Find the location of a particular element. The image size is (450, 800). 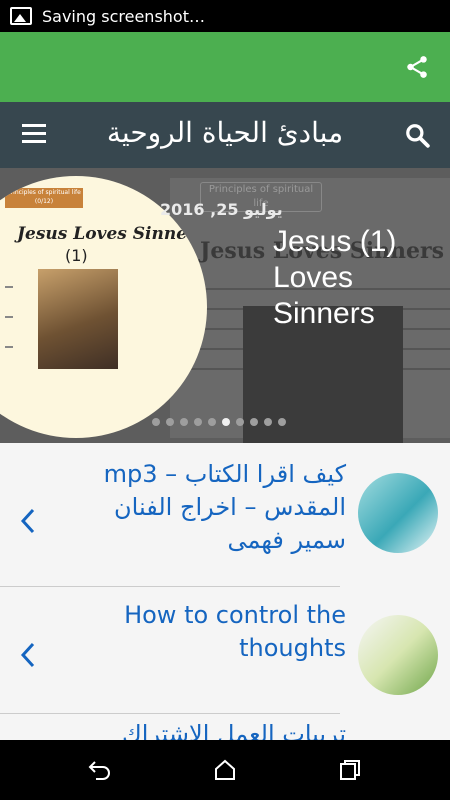

recents-icon is located at coordinates (350, 770).